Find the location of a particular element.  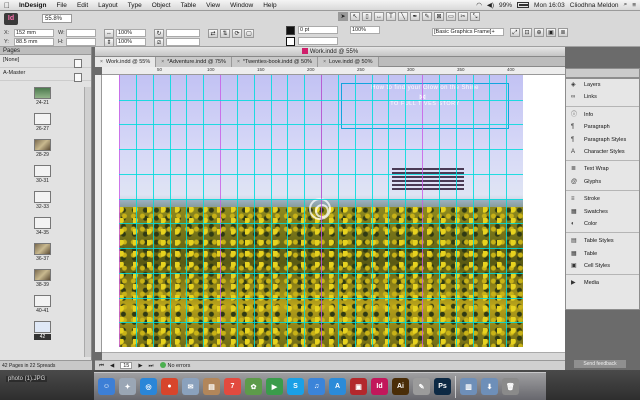

content-grabber-icon is located at coordinates (320, 209).